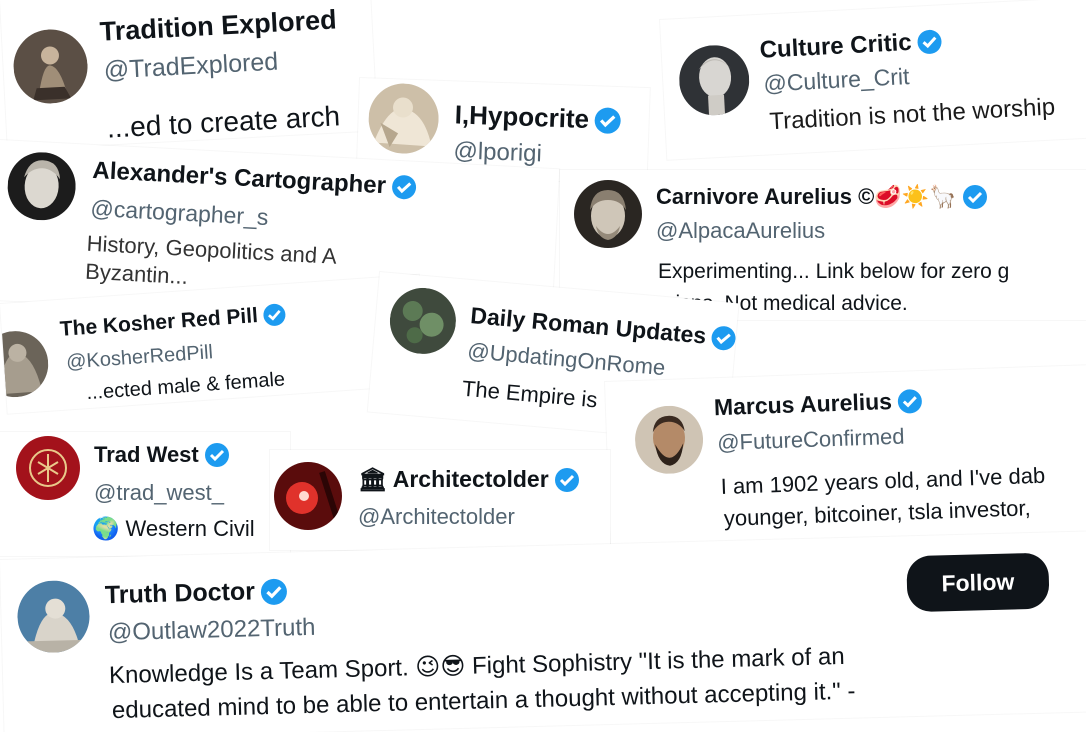 Image resolution: width=1086 pixels, height=732 pixels. Describe the element at coordinates (978, 582) in the screenshot. I see `follow-button: Follow` at that location.